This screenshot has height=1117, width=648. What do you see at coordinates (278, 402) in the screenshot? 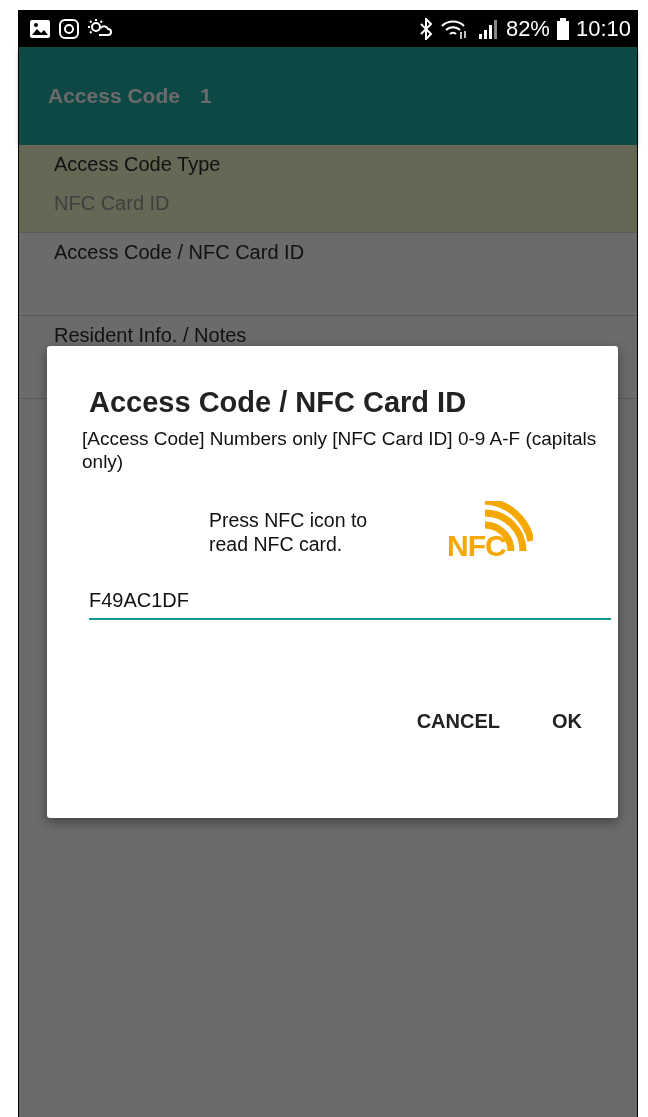
I see `dialog-title: Access Code / NFC Card ID` at bounding box center [278, 402].